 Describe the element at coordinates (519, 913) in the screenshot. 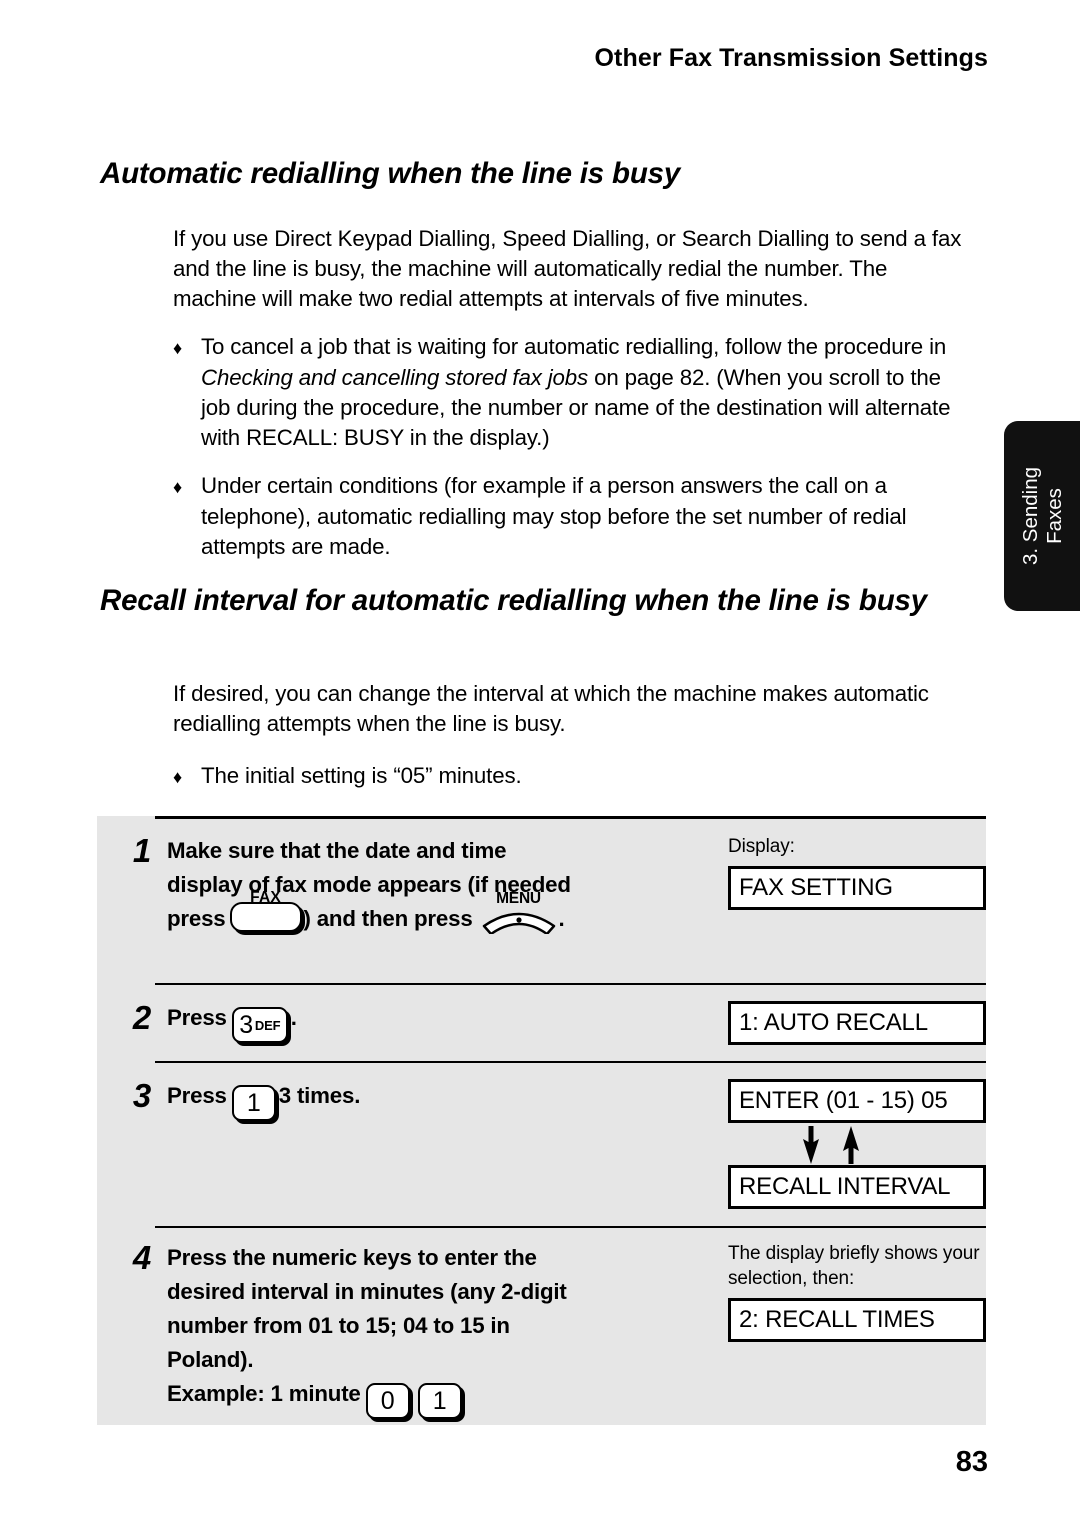

I see `menu-key-icon: MENU` at that location.